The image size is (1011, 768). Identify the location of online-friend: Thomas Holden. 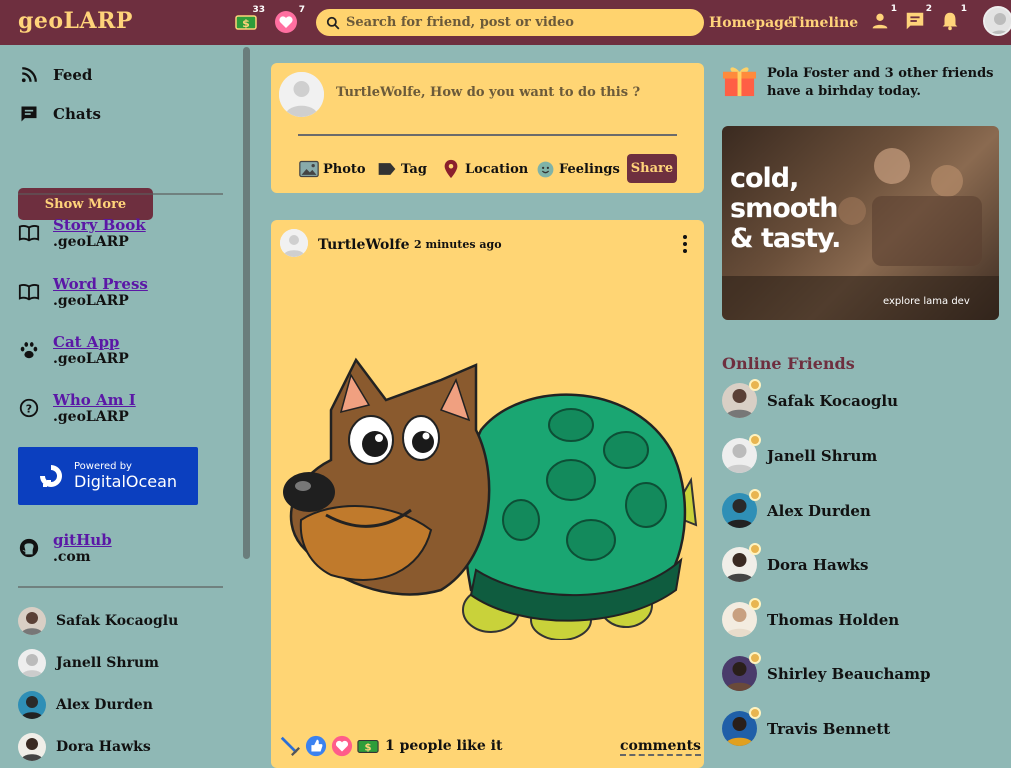
(811, 617).